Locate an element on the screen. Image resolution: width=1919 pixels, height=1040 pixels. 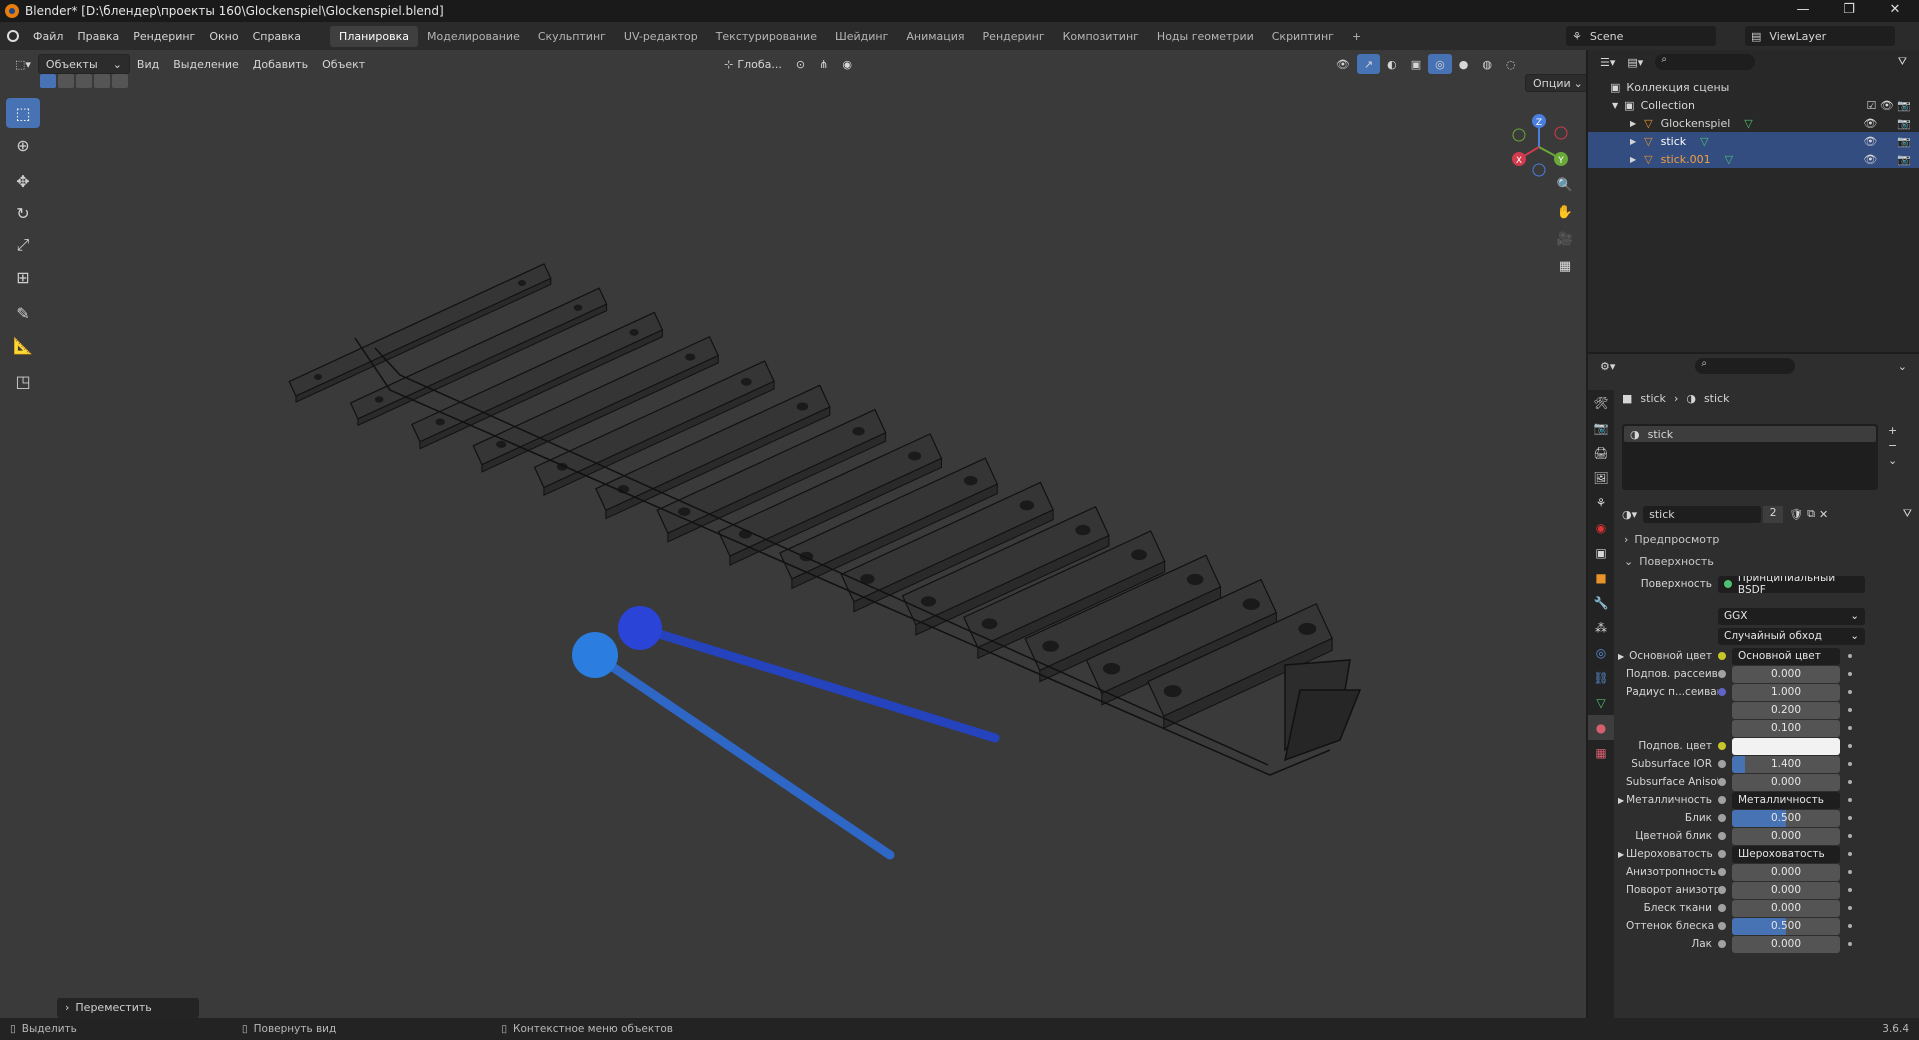
pan-hand-icon: ✋ is located at coordinates (1565, 212).